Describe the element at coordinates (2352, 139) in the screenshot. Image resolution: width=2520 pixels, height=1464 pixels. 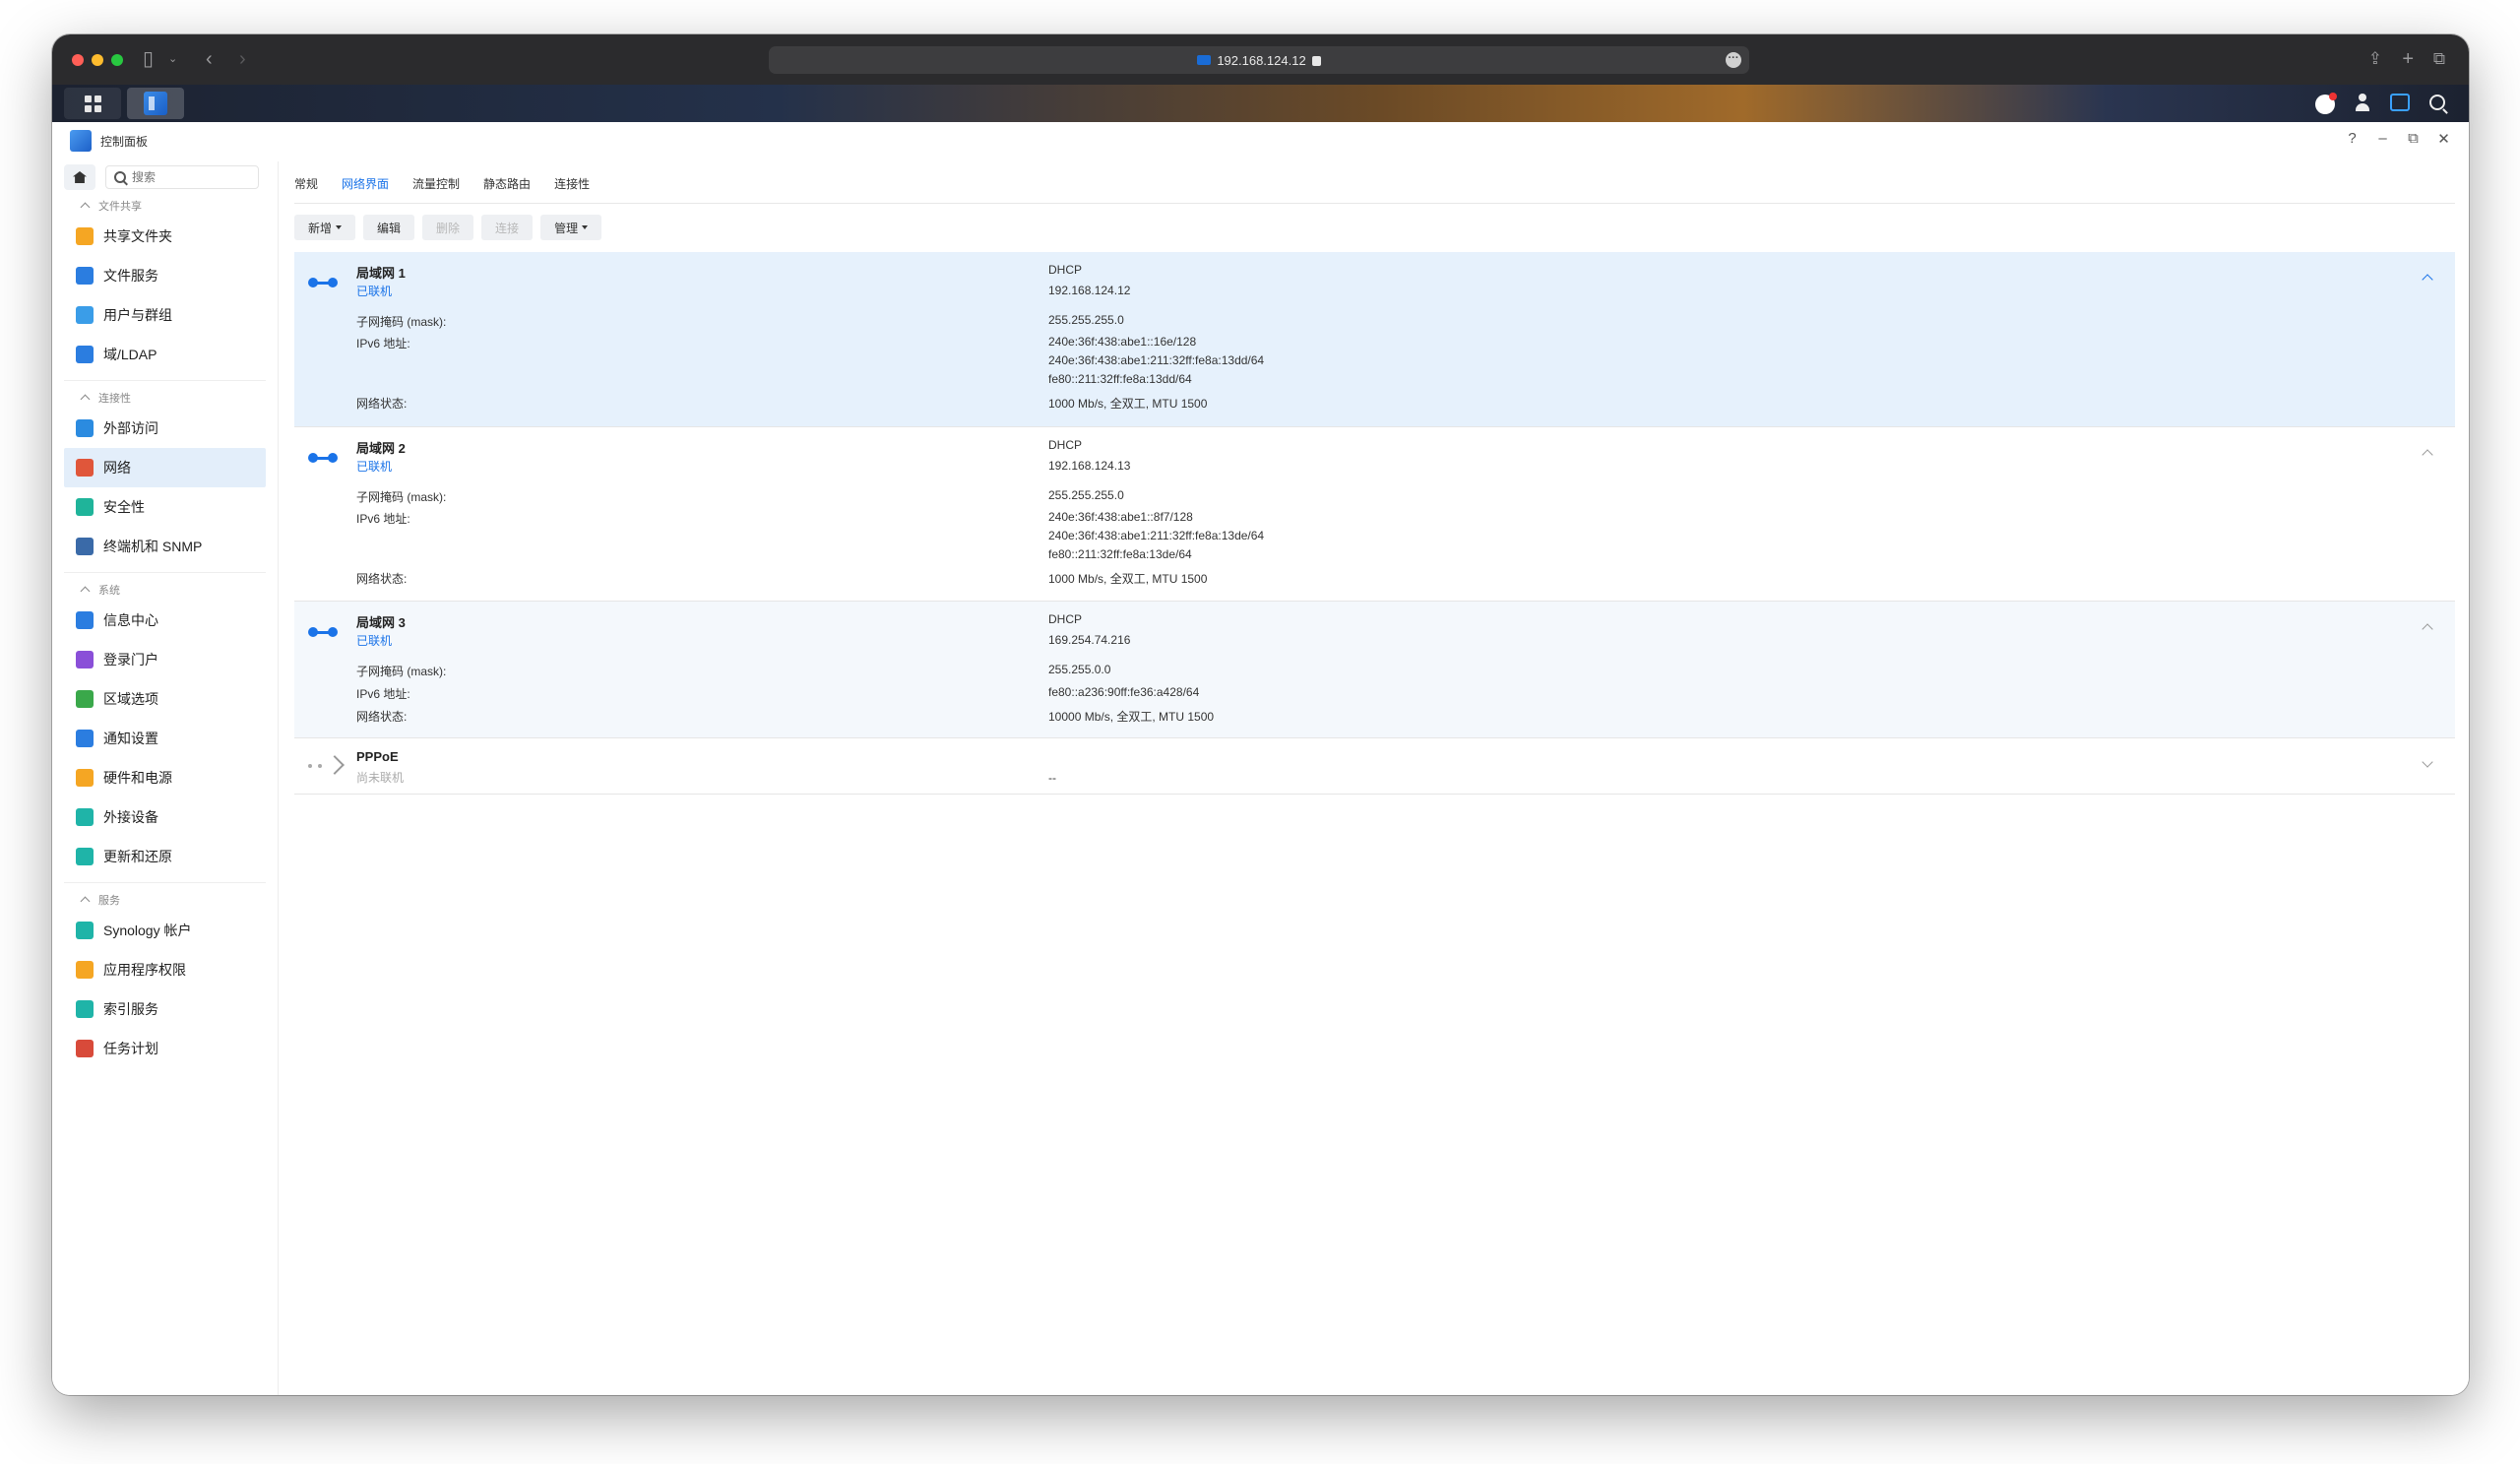
I see `help-button: ?` at that location.